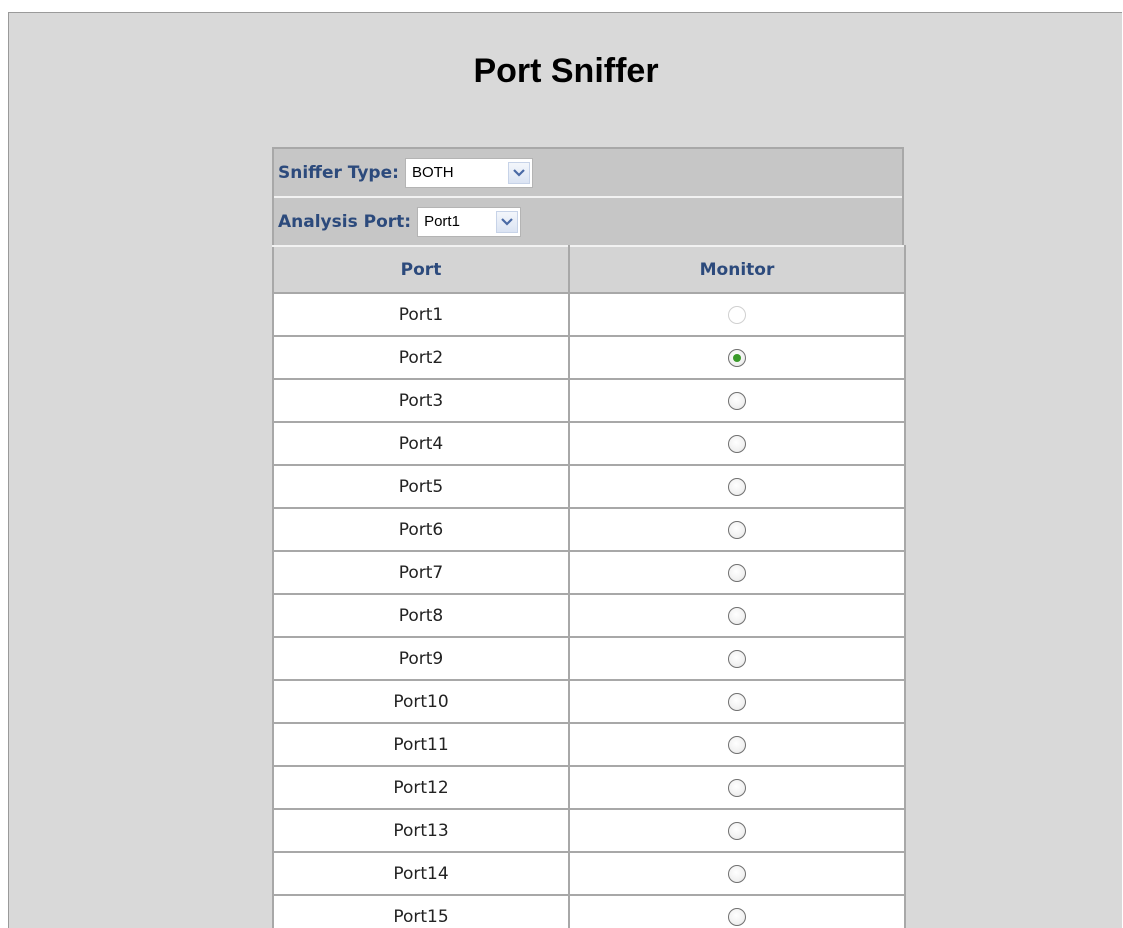 Image resolution: width=1123 pixels, height=928 pixels. Describe the element at coordinates (442, 221) in the screenshot. I see `analysis-port-value: Port1` at that location.